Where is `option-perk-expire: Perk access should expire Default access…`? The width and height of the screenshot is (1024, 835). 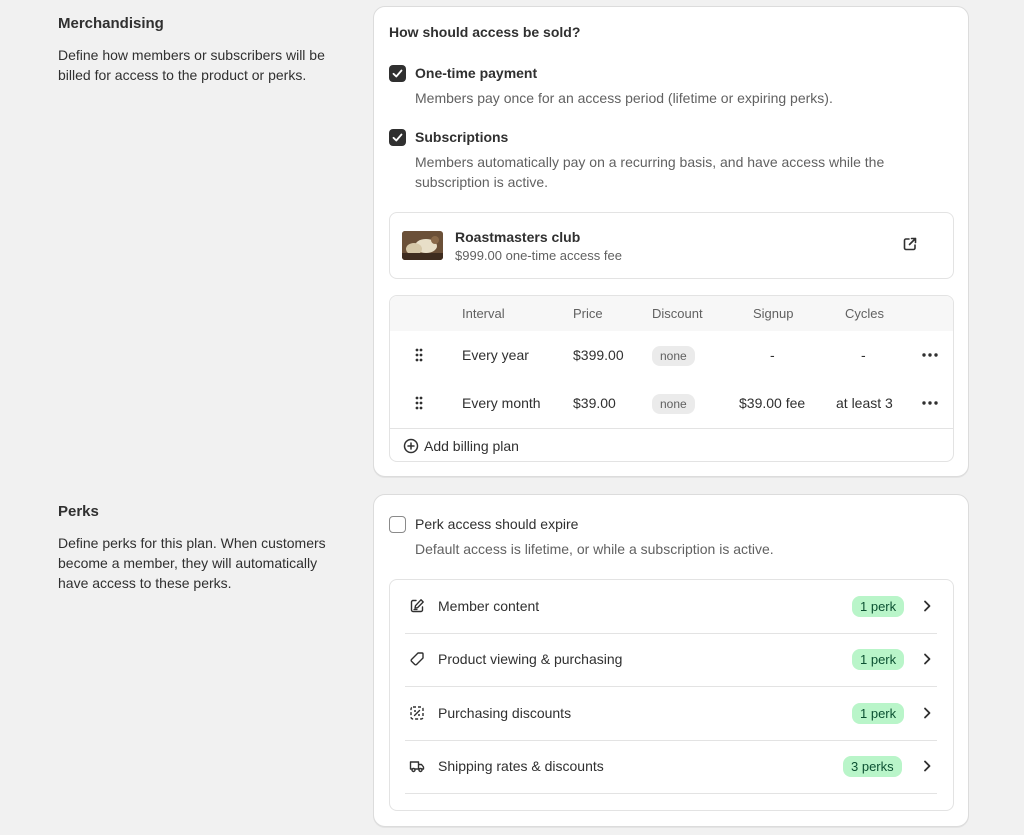 option-perk-expire: Perk access should expire Default access… is located at coordinates (671, 538).